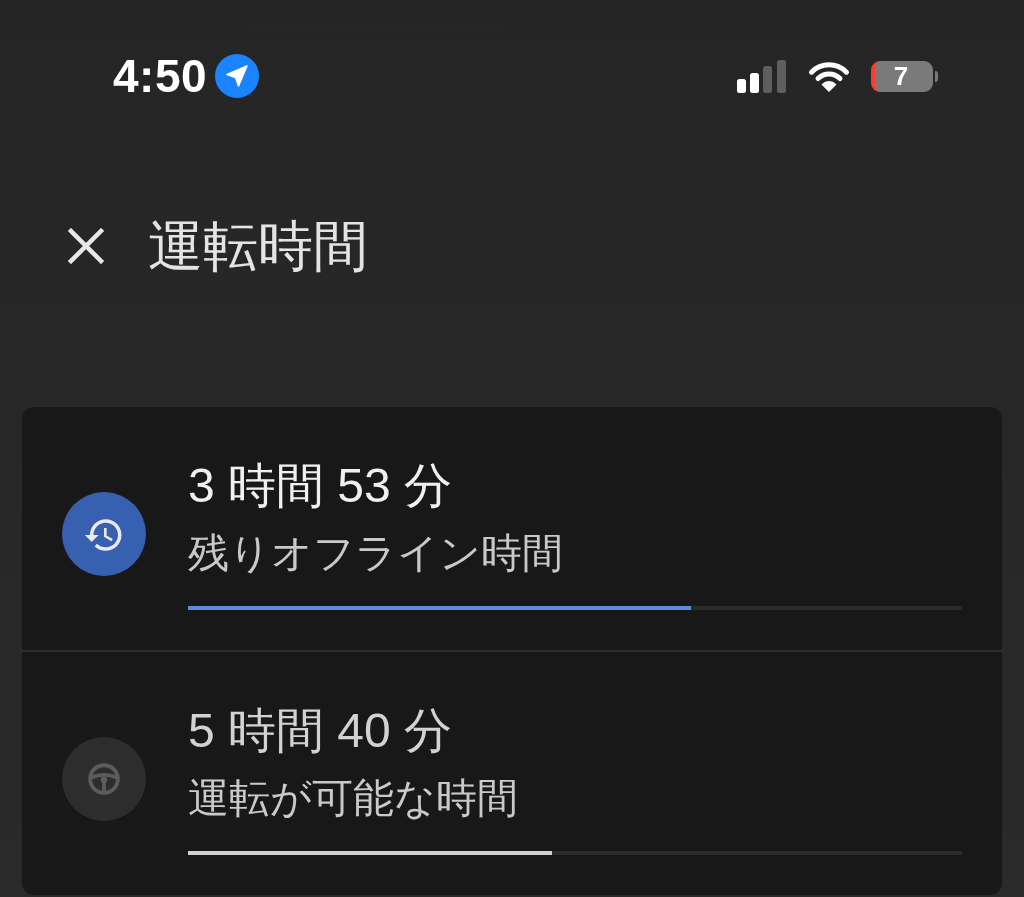 The width and height of the screenshot is (1024, 897). I want to click on time-value: 5 時間 40 分, so click(321, 731).